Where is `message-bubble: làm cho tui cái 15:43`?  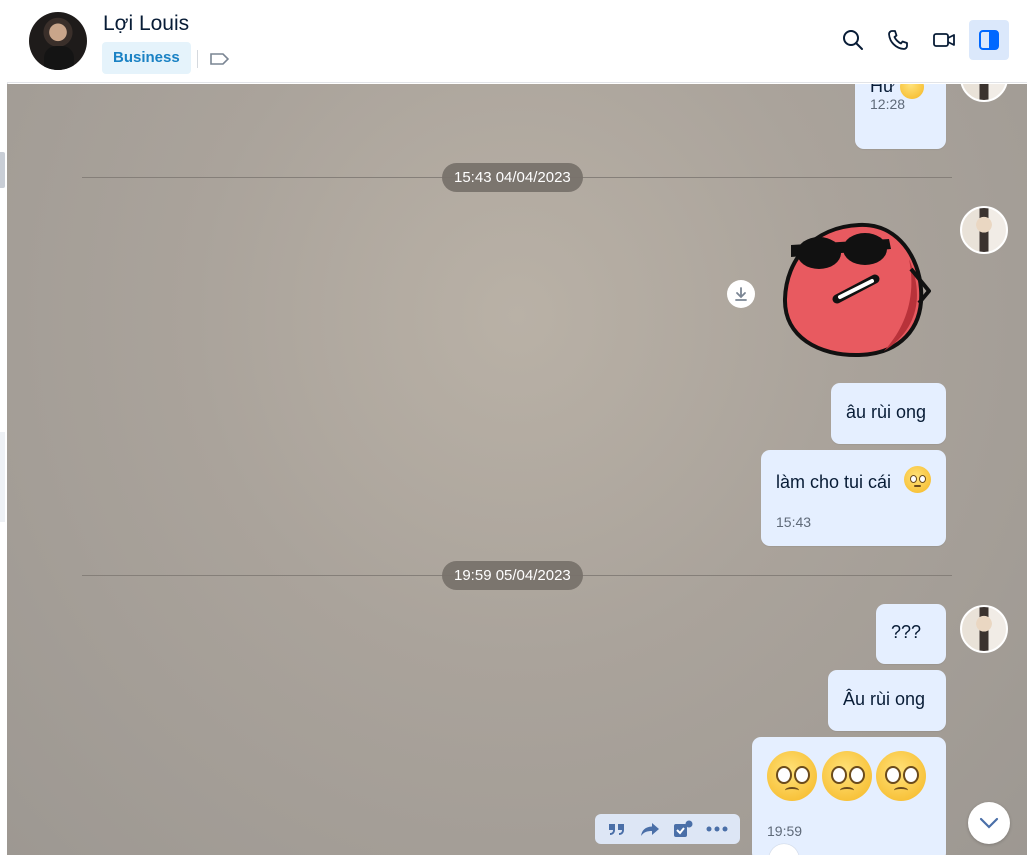
message-bubble: làm cho tui cái 15:43 is located at coordinates (853, 498).